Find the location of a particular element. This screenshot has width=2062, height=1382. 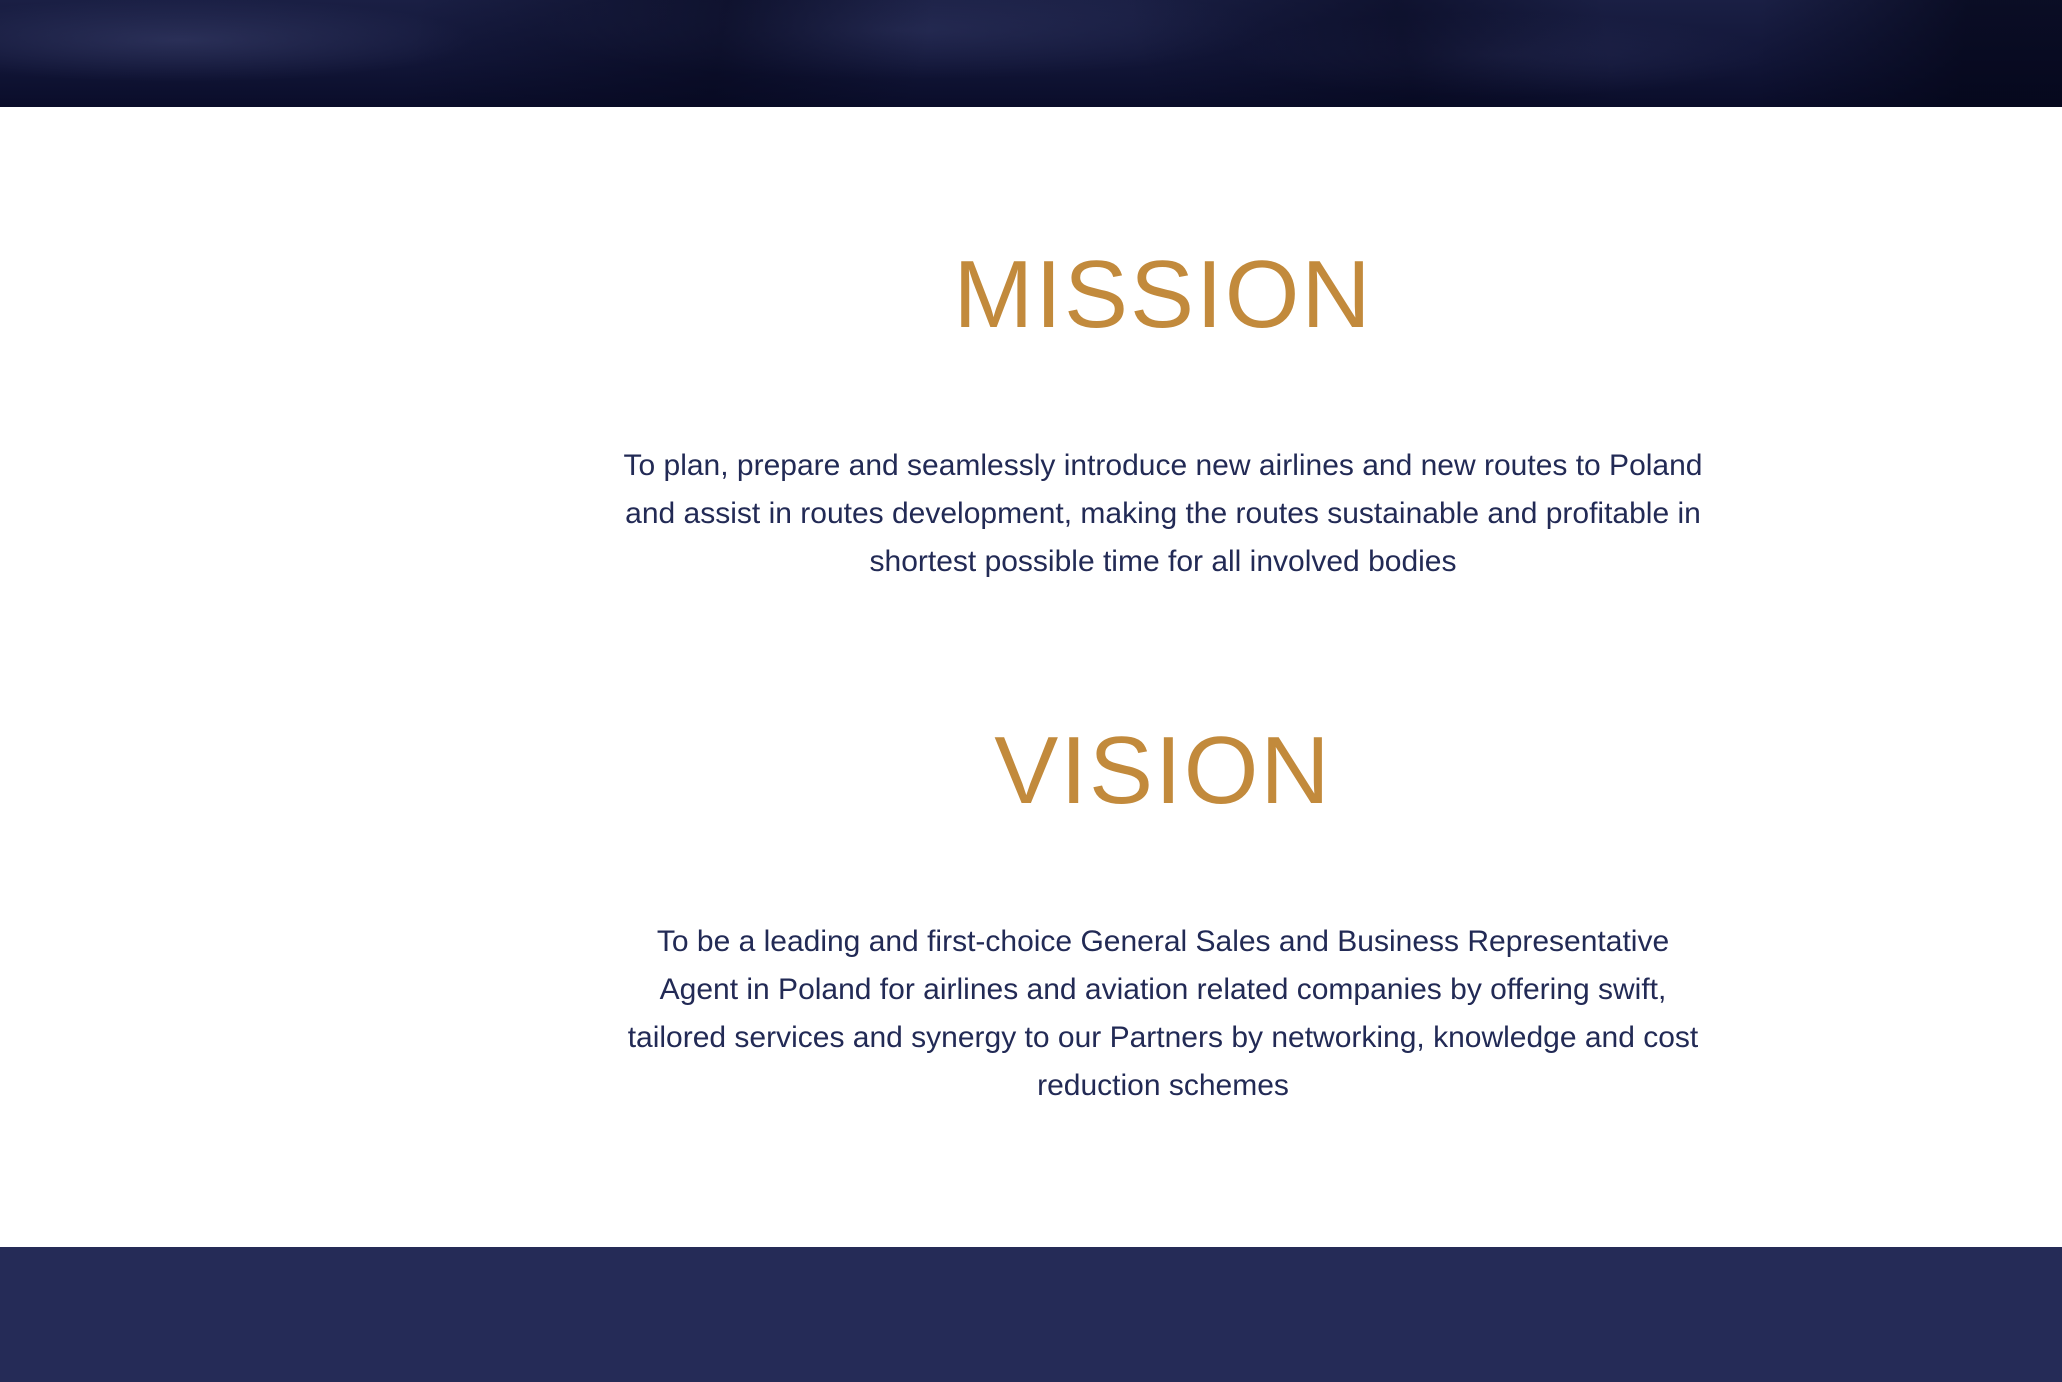

banner-wave-texture is located at coordinates (1031, 53).